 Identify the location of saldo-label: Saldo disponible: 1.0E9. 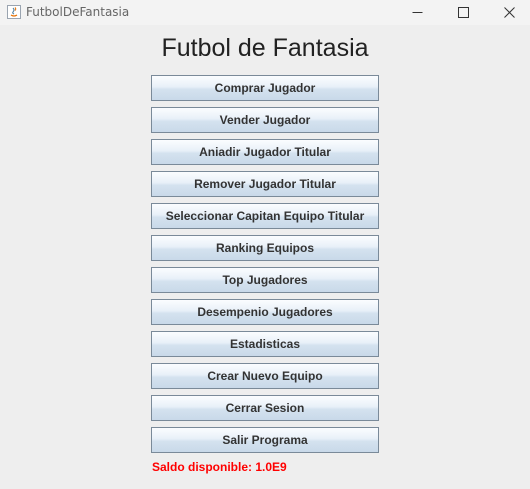
(219, 467).